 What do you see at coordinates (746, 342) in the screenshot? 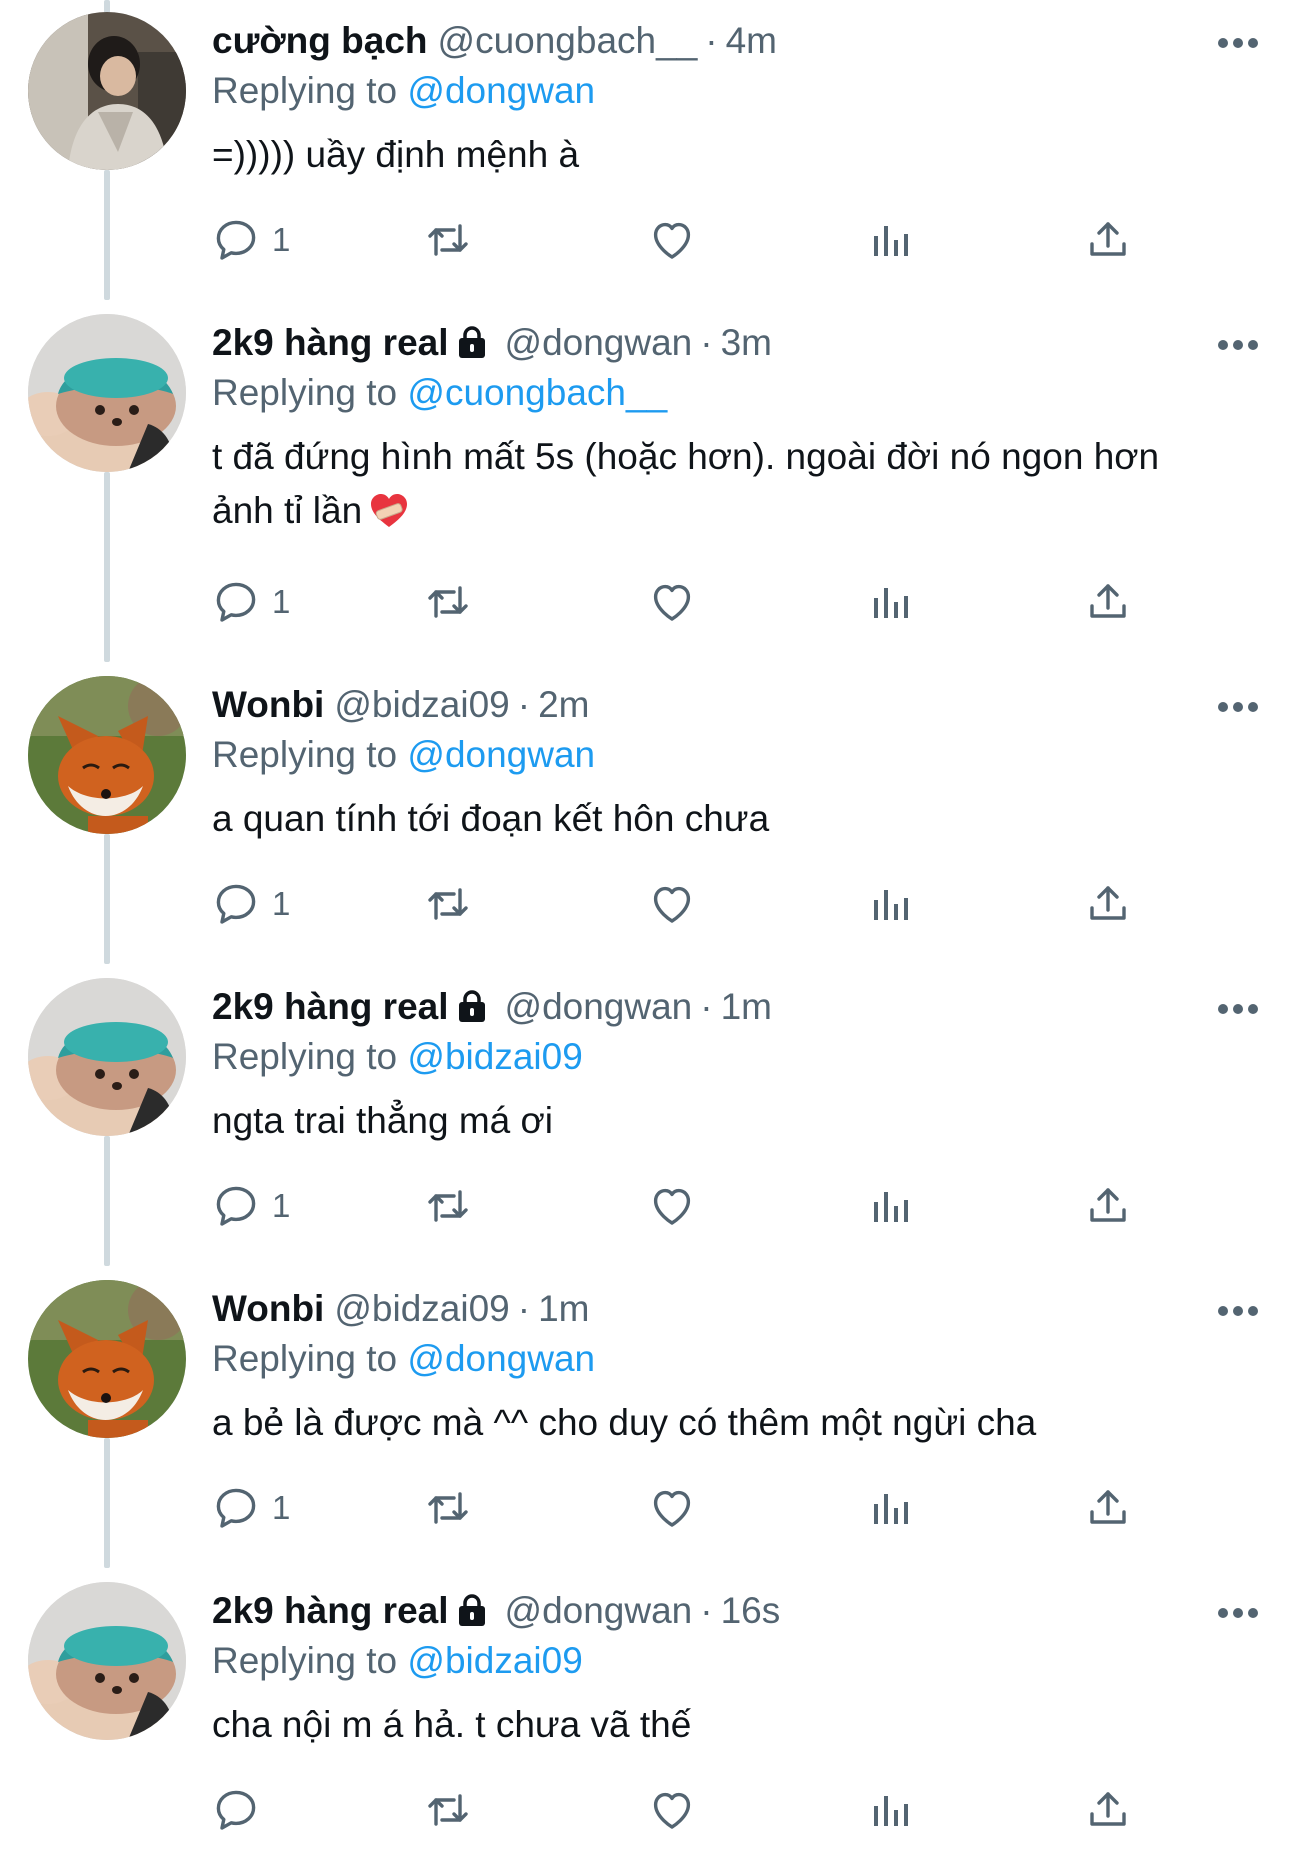
I see `tweet-timestamp: 3m` at bounding box center [746, 342].